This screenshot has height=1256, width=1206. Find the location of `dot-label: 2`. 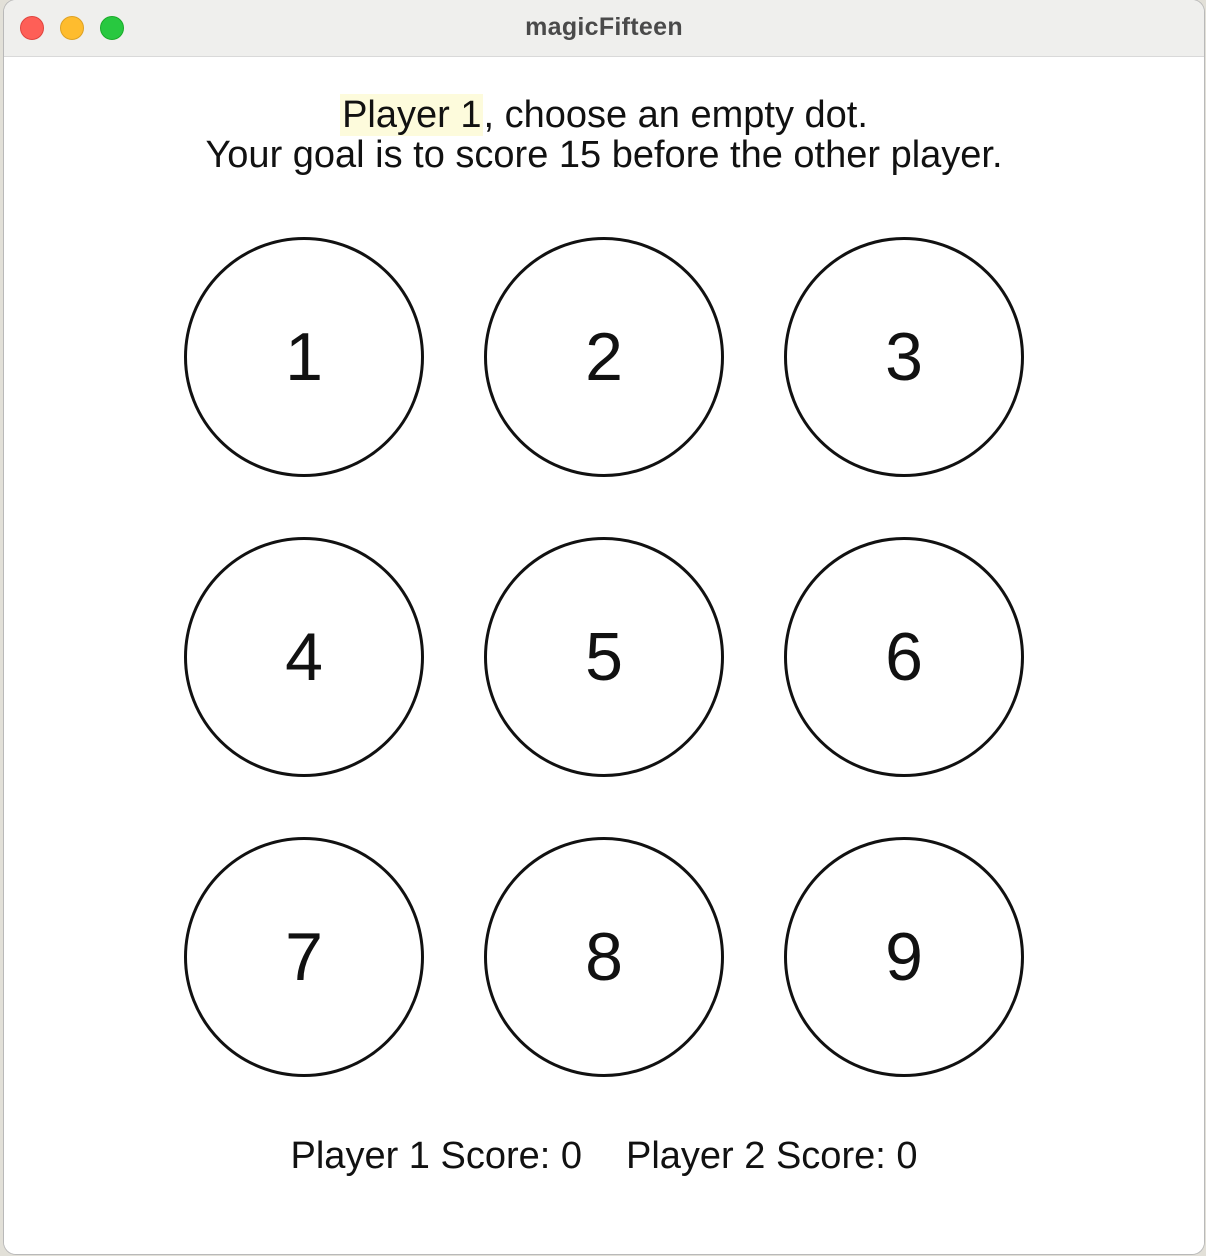

dot-label: 2 is located at coordinates (604, 357).